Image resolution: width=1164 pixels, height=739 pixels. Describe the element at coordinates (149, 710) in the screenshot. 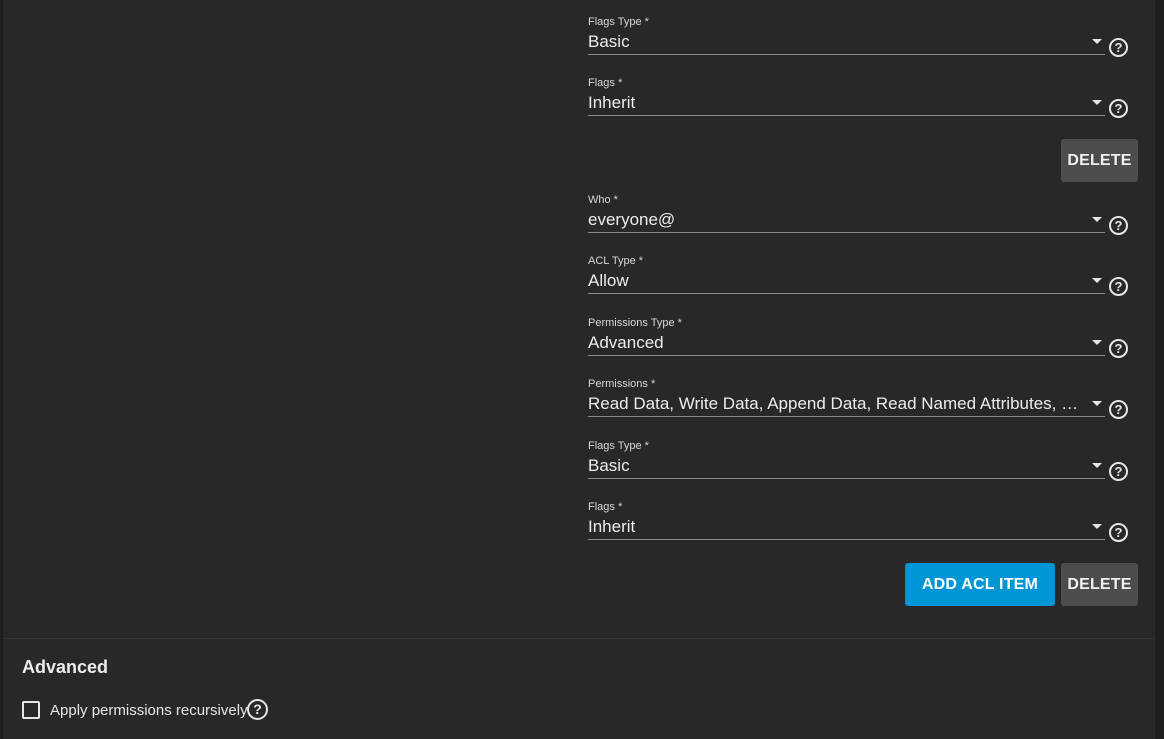

I see `apply-recursively-label: Apply permissions recursively` at that location.